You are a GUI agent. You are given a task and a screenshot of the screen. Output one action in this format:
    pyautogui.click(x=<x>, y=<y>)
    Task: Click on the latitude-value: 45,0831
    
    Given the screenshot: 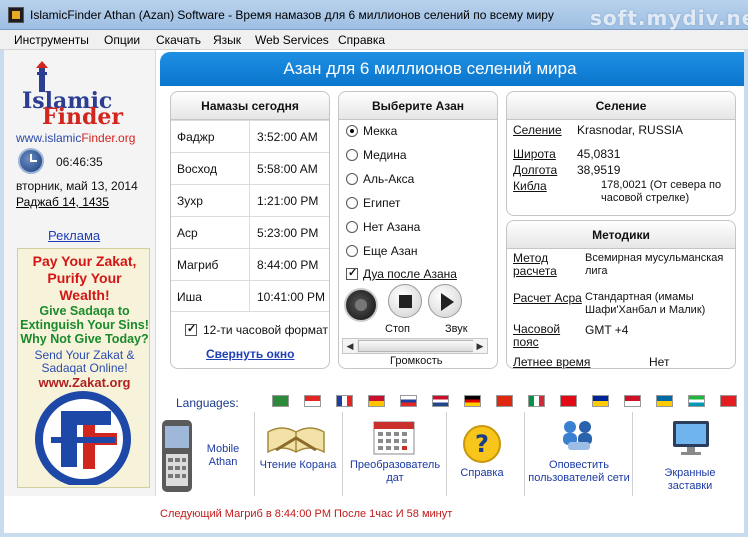 What is the action you would take?
    pyautogui.click(x=599, y=154)
    